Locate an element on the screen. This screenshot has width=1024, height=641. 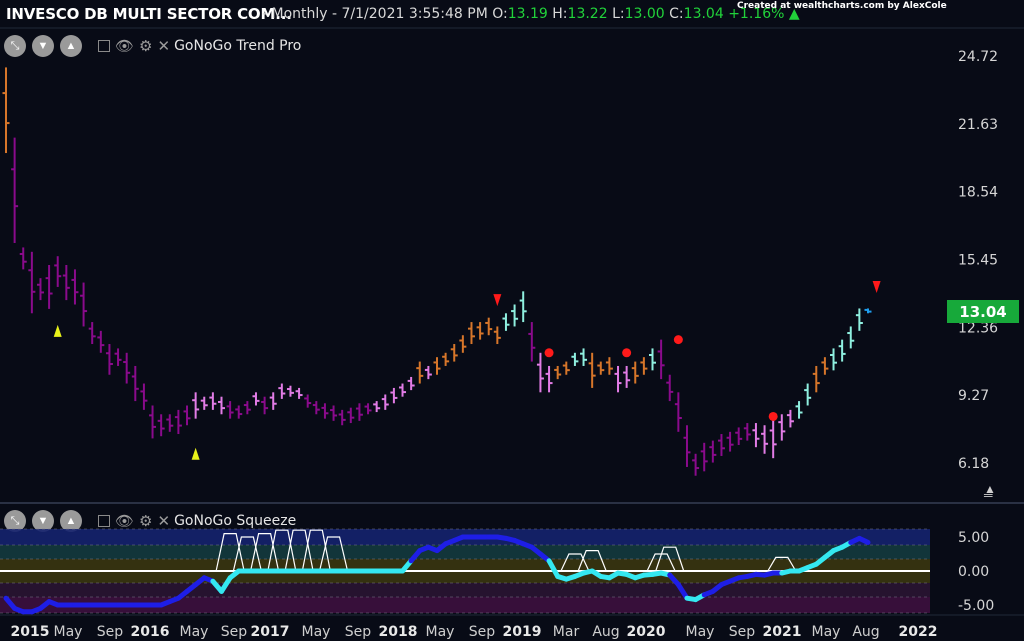
panel-resize-icon: ▲ ═ is located at coordinates (990, 492).